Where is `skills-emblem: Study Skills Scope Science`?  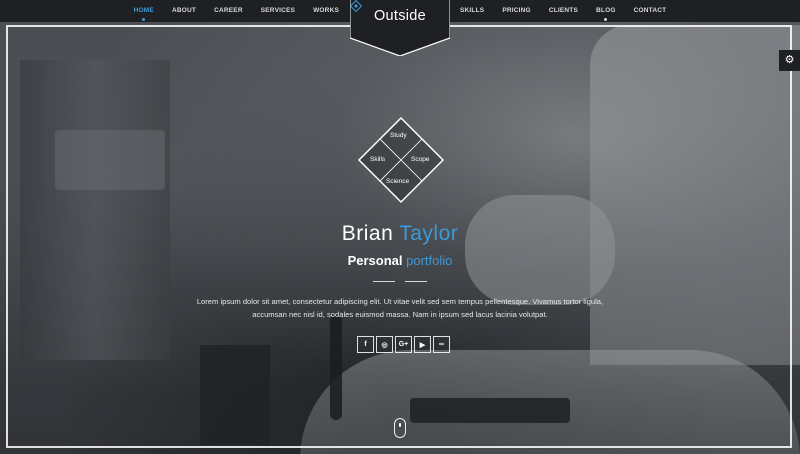 skills-emblem: Study Skills Scope Science is located at coordinates (401, 160).